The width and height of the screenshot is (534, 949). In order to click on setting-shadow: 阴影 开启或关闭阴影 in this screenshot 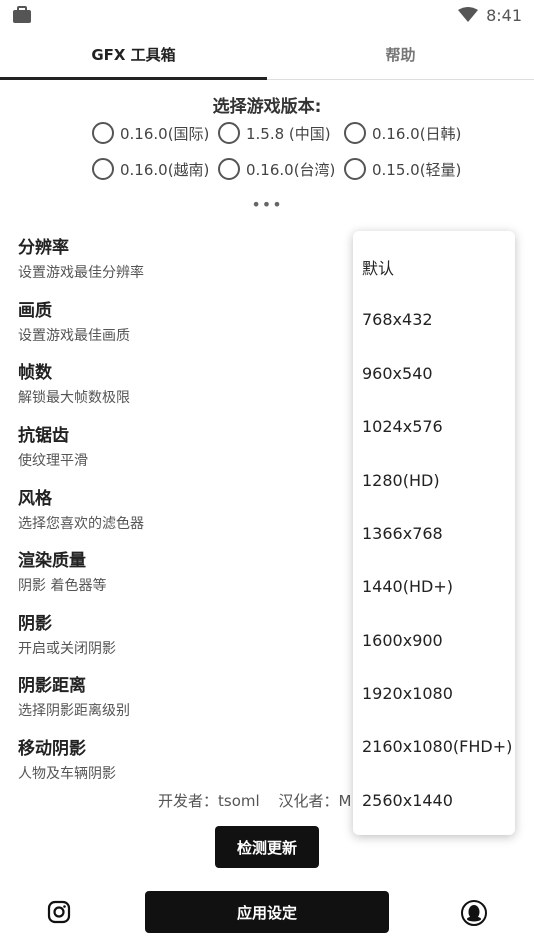, I will do `click(178, 633)`.